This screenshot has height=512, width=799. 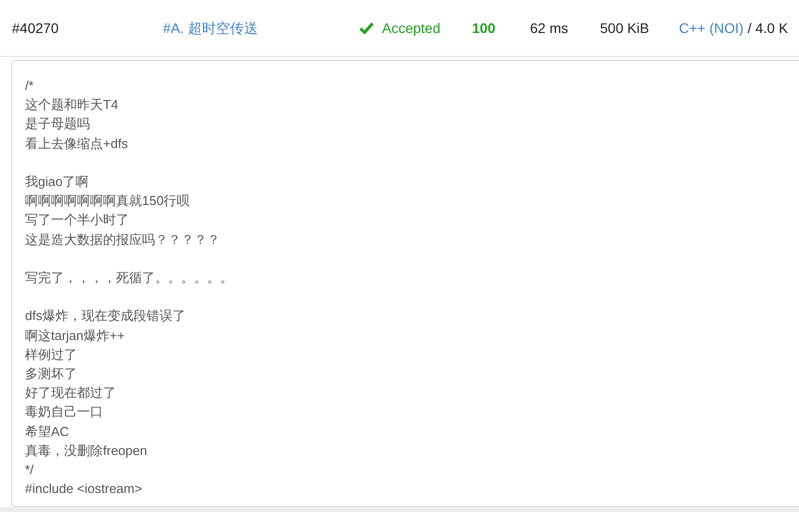 What do you see at coordinates (261, 28) in the screenshot?
I see `problem-link: #A. 超时空传送` at bounding box center [261, 28].